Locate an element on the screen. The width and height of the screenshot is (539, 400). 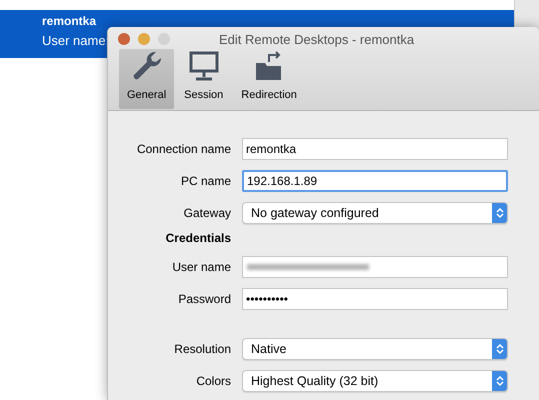
field-label: Gateway is located at coordinates (207, 213).